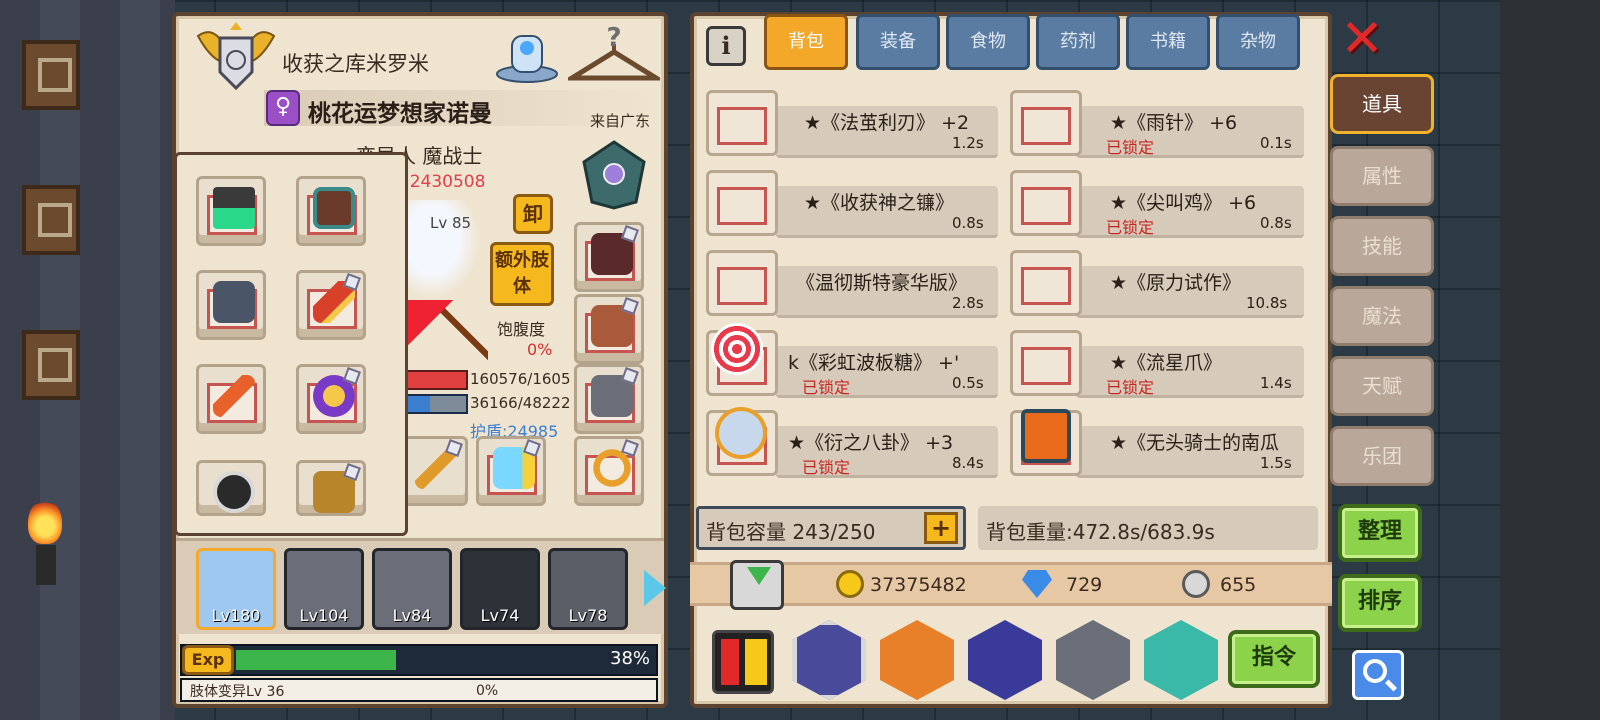 Image resolution: width=1600 pixels, height=720 pixels. Describe the element at coordinates (1046, 363) in the screenshot. I see `item-icon-meteor-claw` at that location.